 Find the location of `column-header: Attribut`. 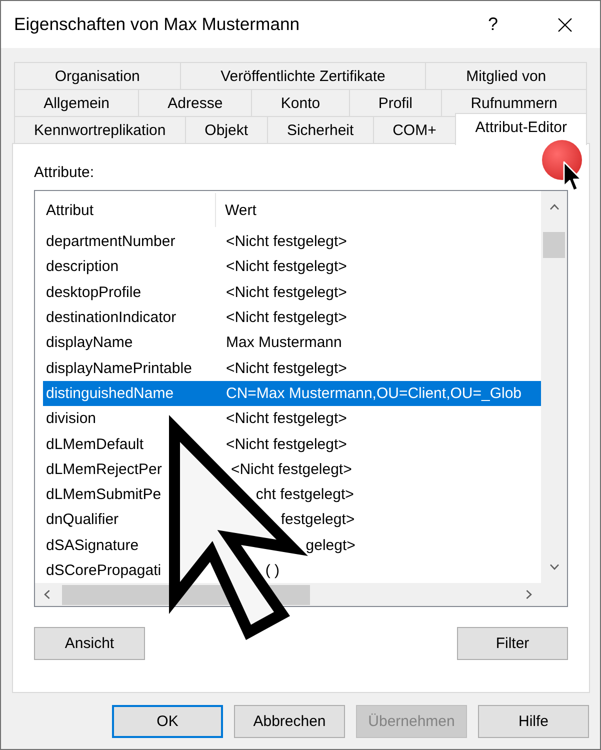

column-header: Attribut is located at coordinates (129, 210).